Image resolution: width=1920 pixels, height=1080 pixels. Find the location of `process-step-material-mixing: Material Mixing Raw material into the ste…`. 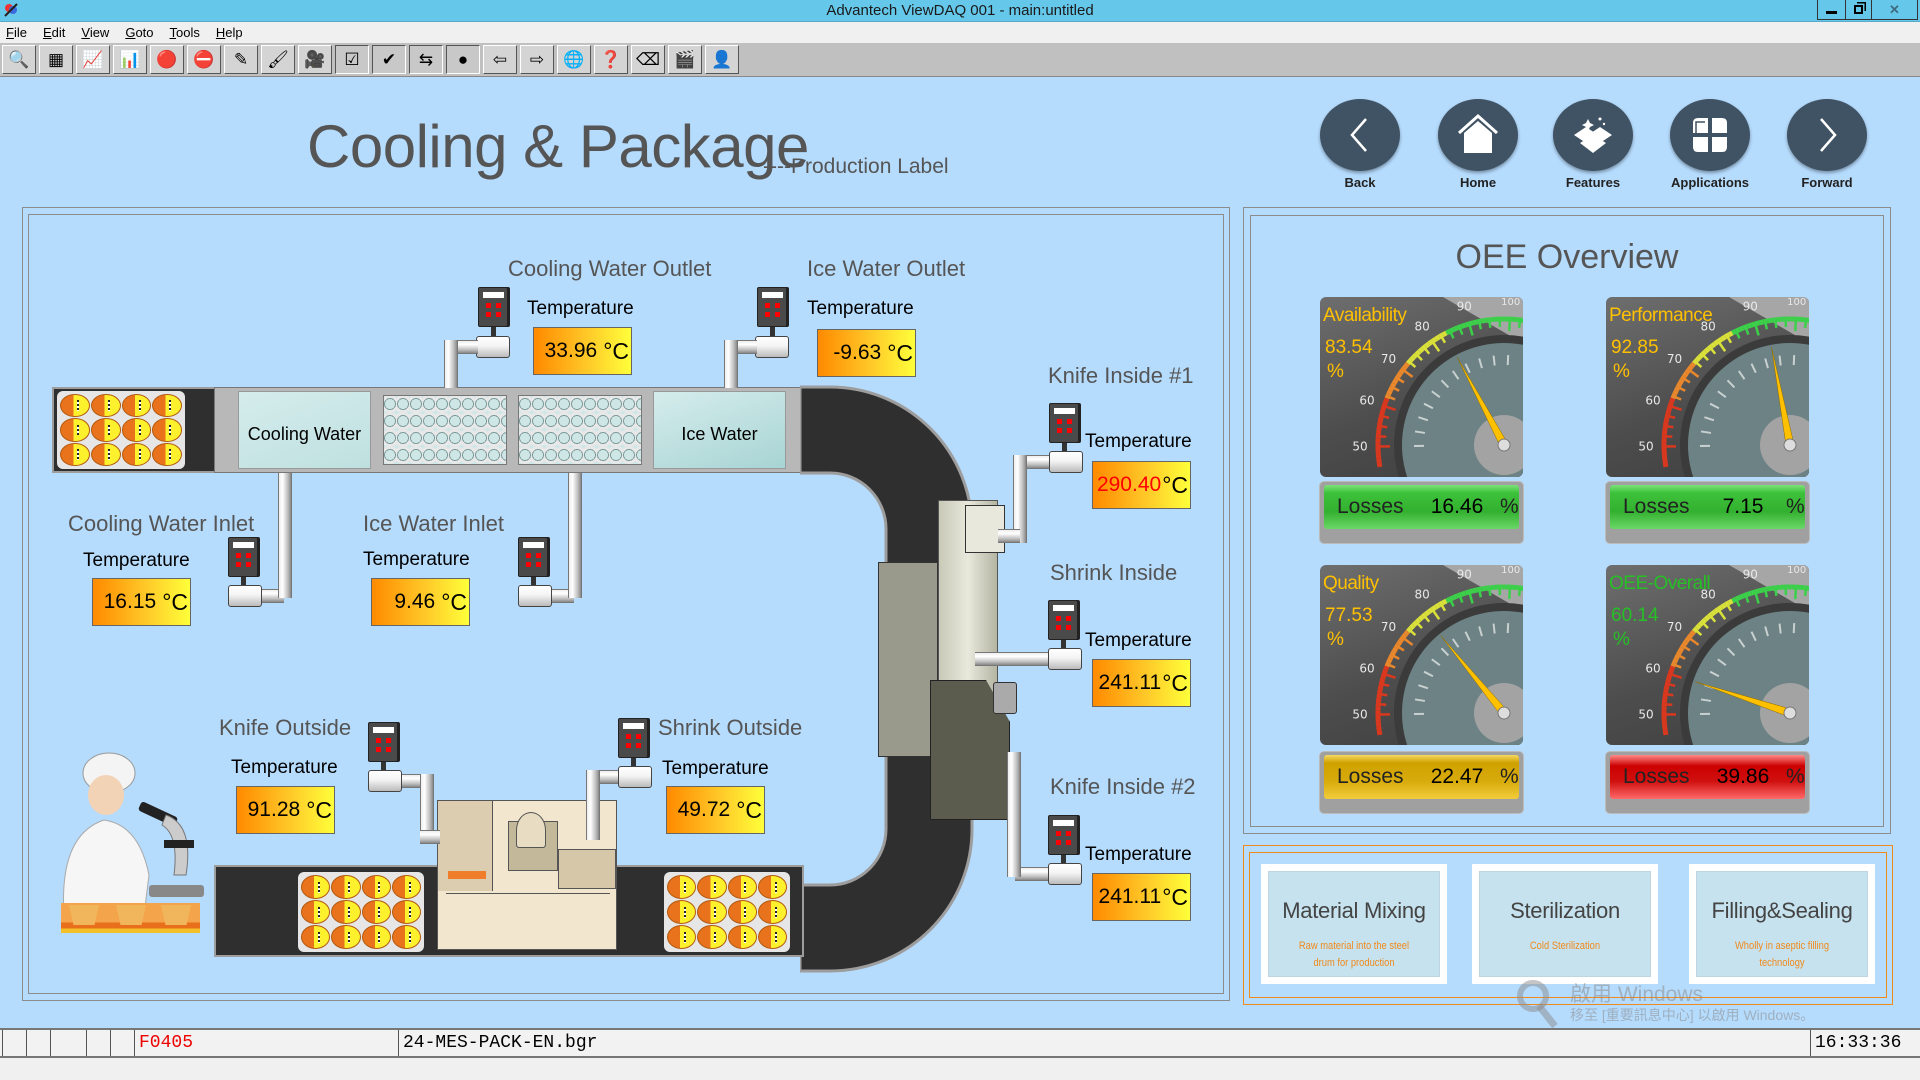

process-step-material-mixing: Material Mixing Raw material into the ste… is located at coordinates (1354, 924).